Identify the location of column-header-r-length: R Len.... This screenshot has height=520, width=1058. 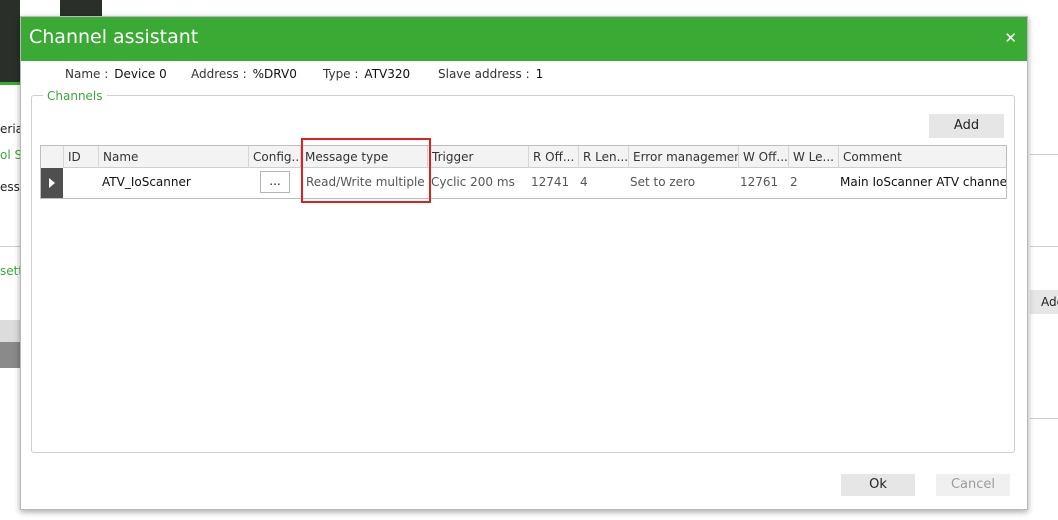
(603, 157).